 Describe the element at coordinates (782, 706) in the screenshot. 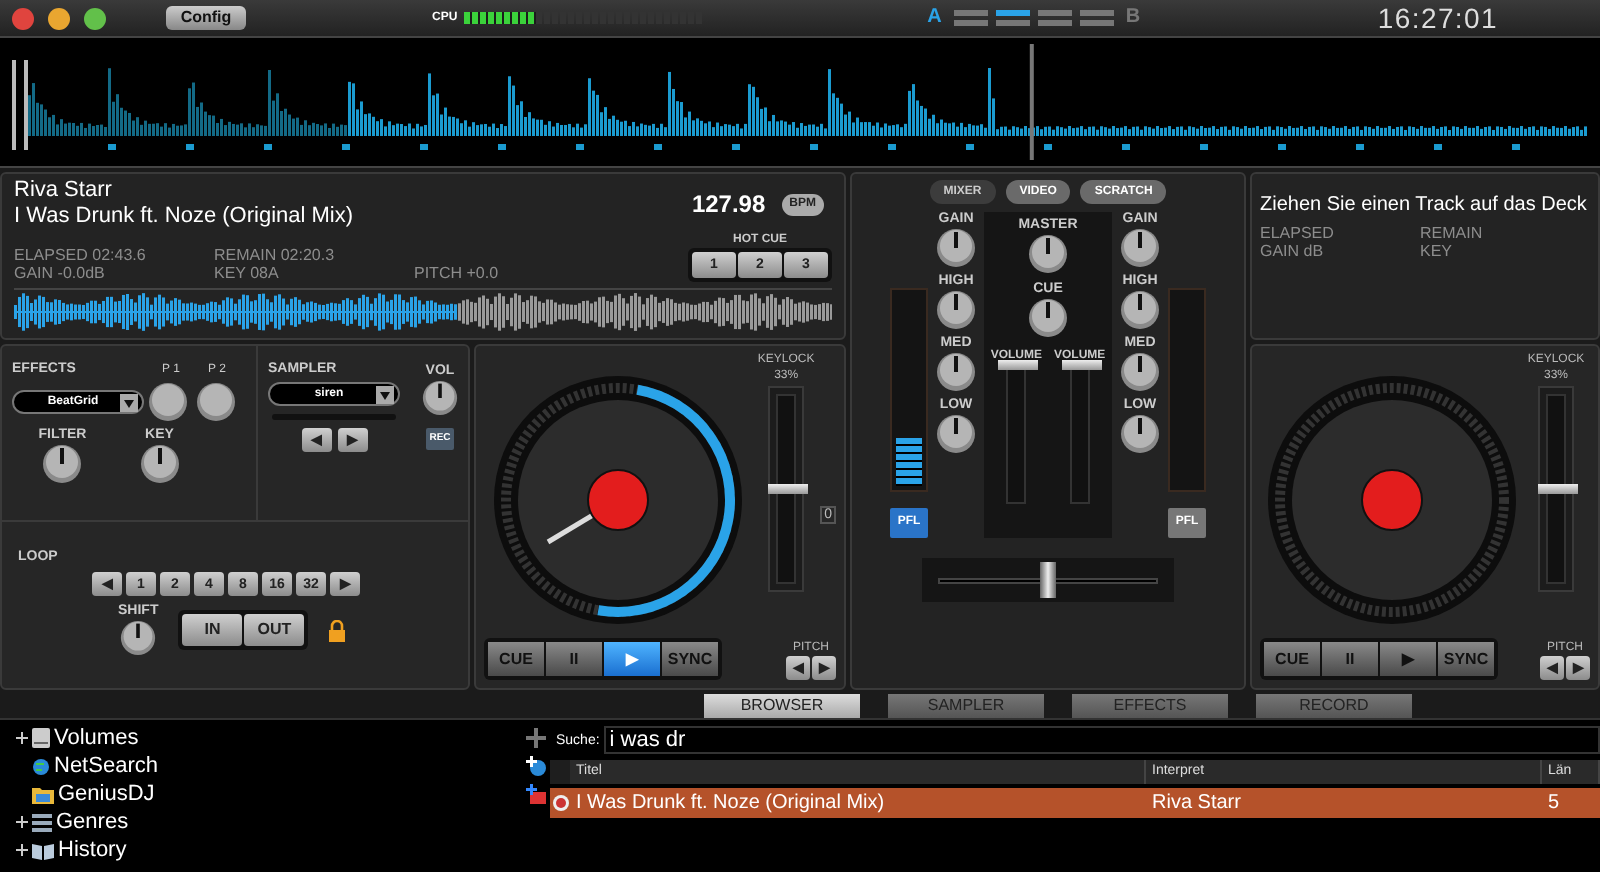

I see `browser-tab: BROWSER` at that location.